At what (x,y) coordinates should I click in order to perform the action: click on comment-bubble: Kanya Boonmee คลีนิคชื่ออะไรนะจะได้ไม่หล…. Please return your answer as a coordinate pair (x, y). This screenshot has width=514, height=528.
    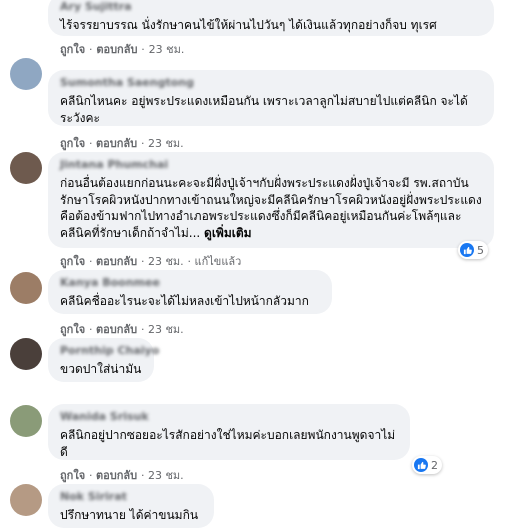
    Looking at the image, I should click on (190, 292).